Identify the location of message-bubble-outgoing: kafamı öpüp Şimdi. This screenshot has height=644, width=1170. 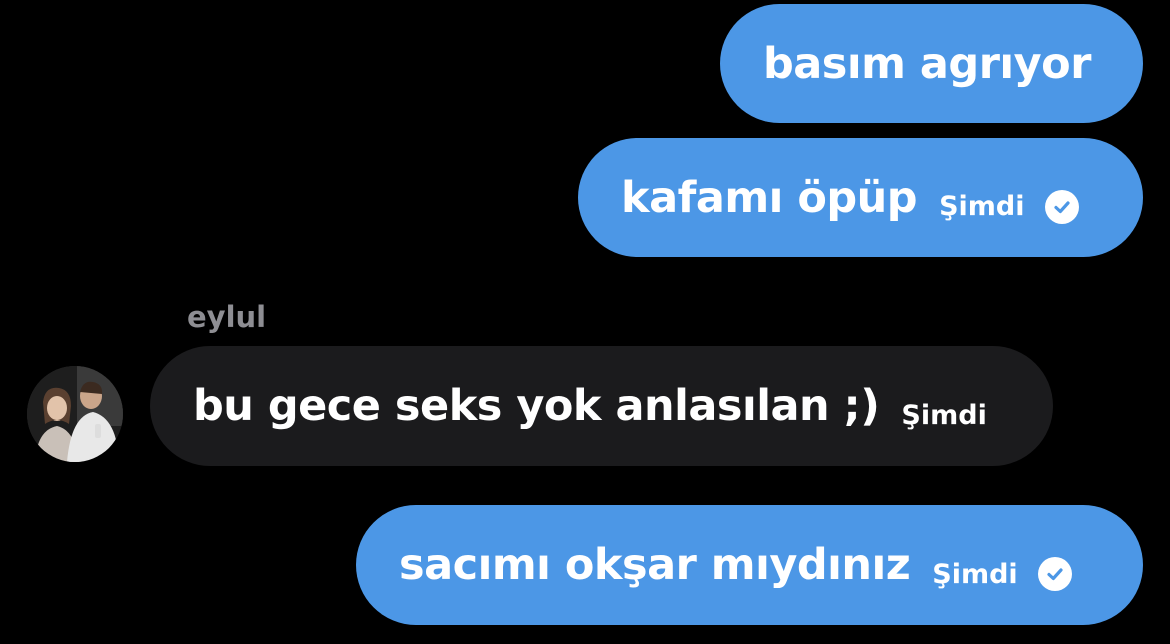
(860, 197).